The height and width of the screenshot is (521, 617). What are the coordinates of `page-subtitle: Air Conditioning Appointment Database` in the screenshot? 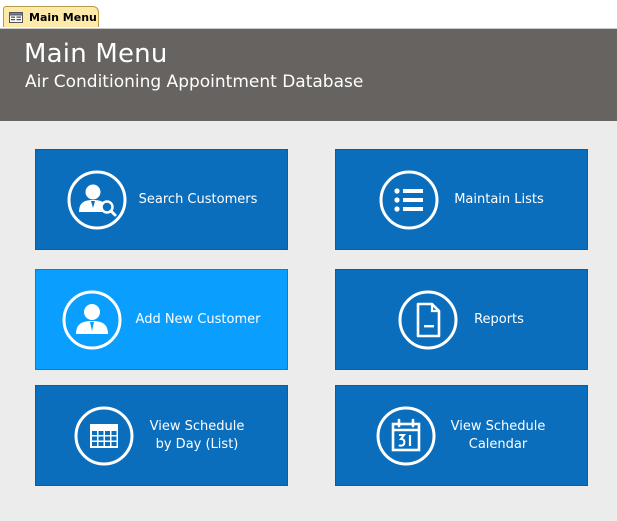 It's located at (194, 82).